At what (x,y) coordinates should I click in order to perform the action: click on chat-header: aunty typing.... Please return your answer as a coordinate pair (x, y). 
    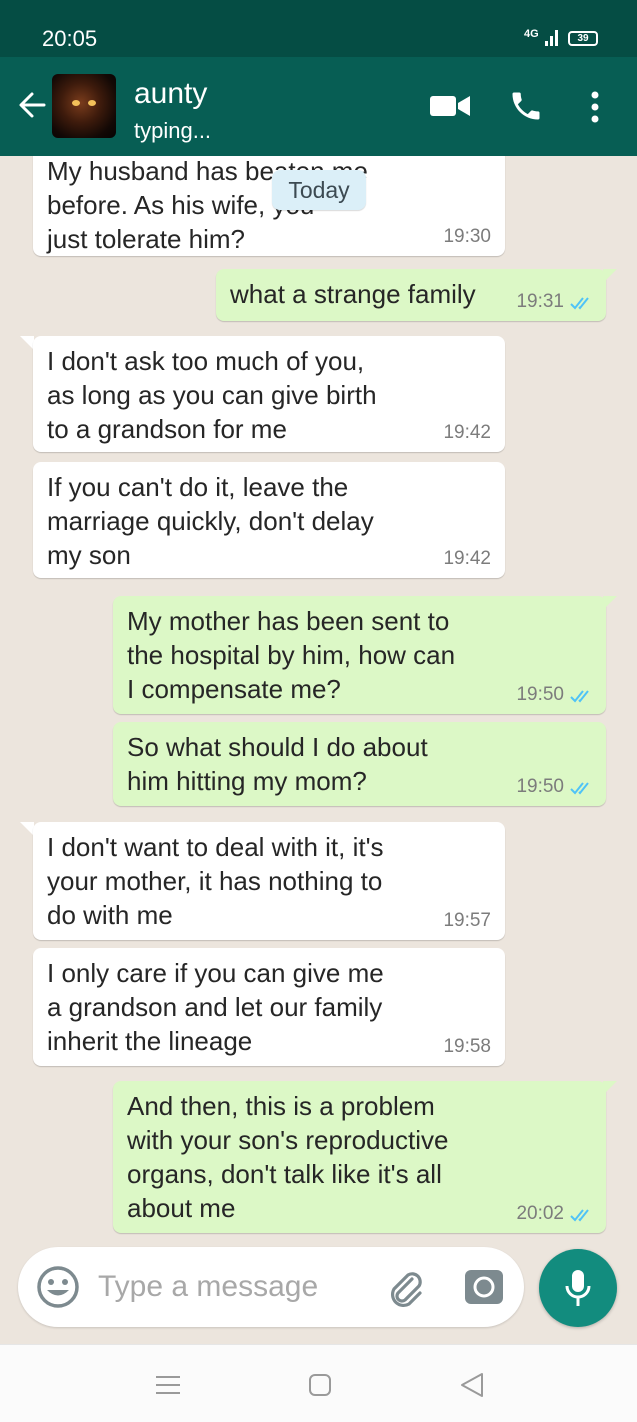
    Looking at the image, I should click on (318, 106).